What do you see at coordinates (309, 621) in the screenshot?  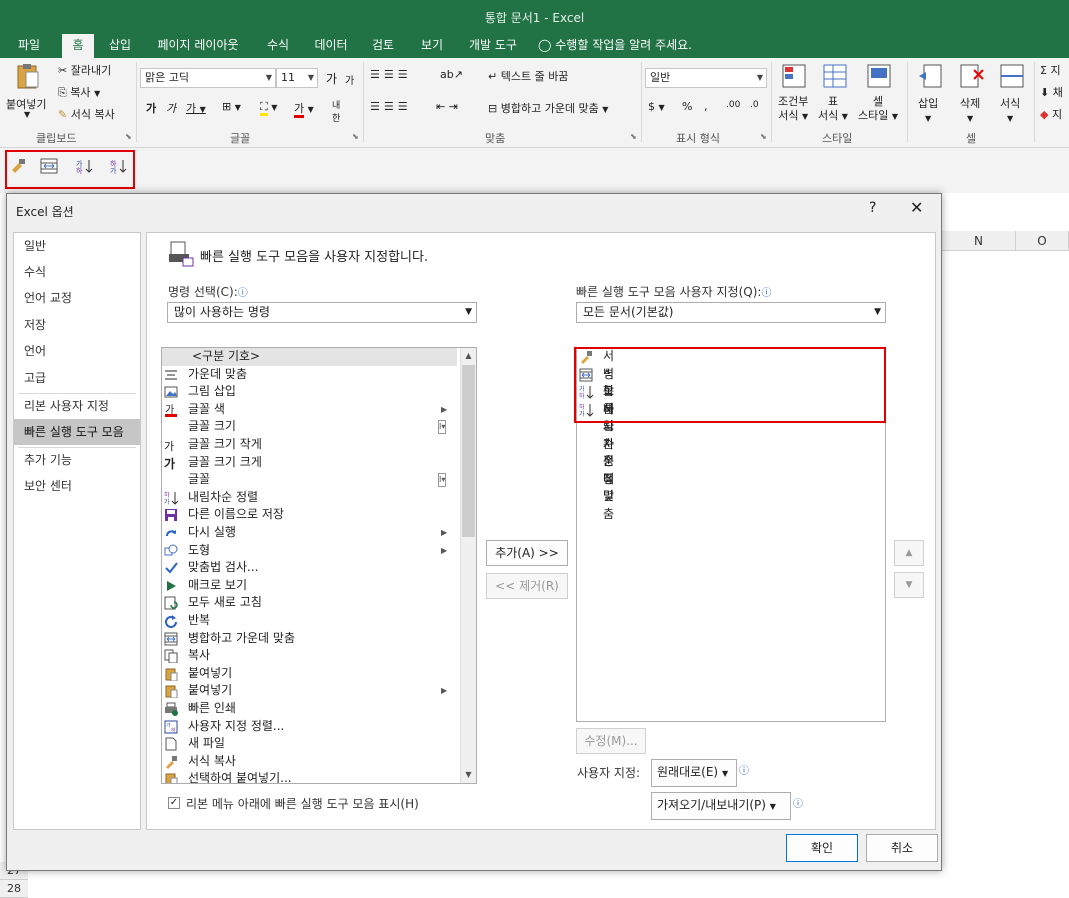 I see `command-item: 반복` at bounding box center [309, 621].